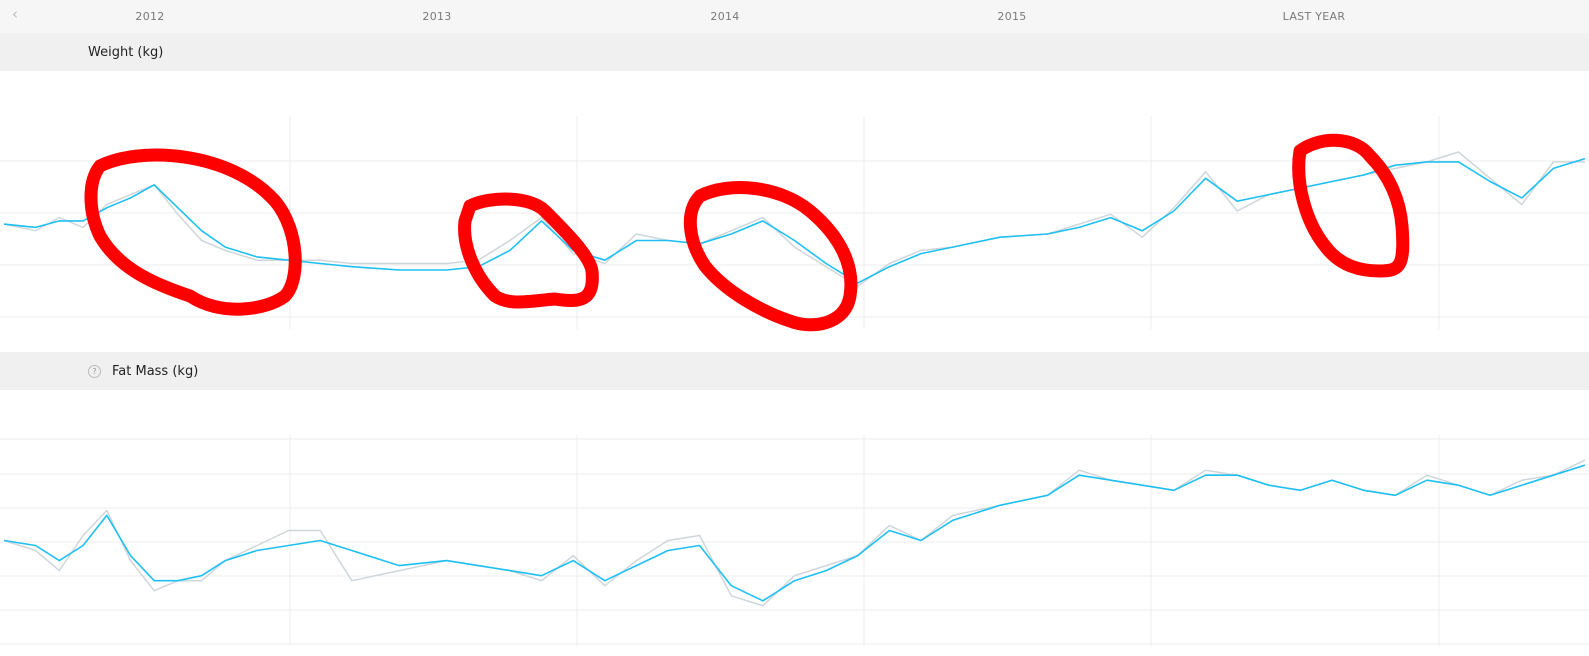 The image size is (1589, 656). What do you see at coordinates (15, 14) in the screenshot?
I see `chevron-left-icon: ‹` at bounding box center [15, 14].